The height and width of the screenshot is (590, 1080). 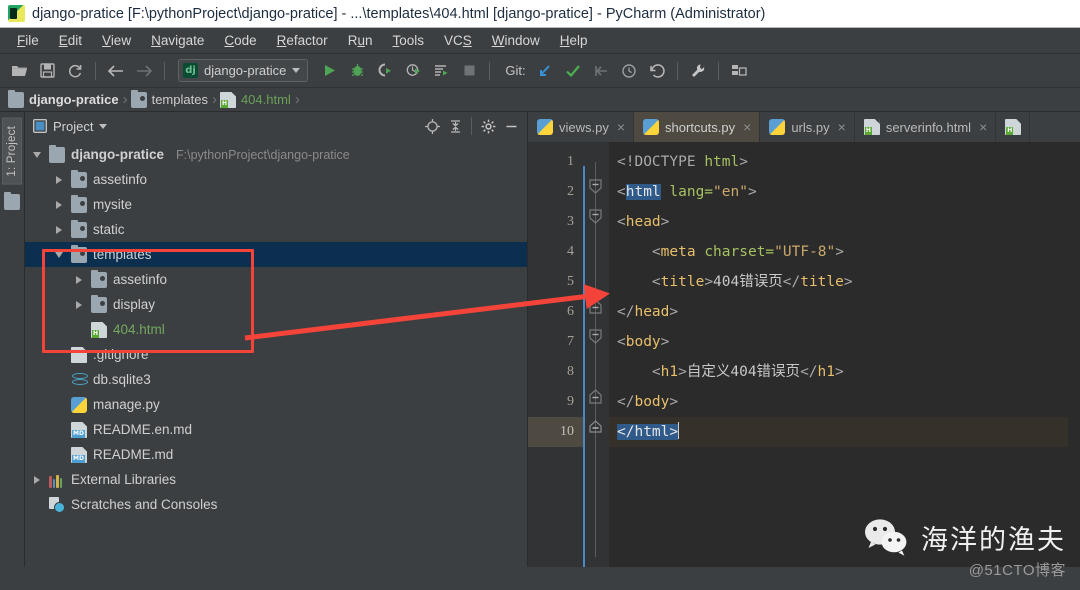 What do you see at coordinates (629, 71) in the screenshot?
I see `history-clock-icon` at bounding box center [629, 71].